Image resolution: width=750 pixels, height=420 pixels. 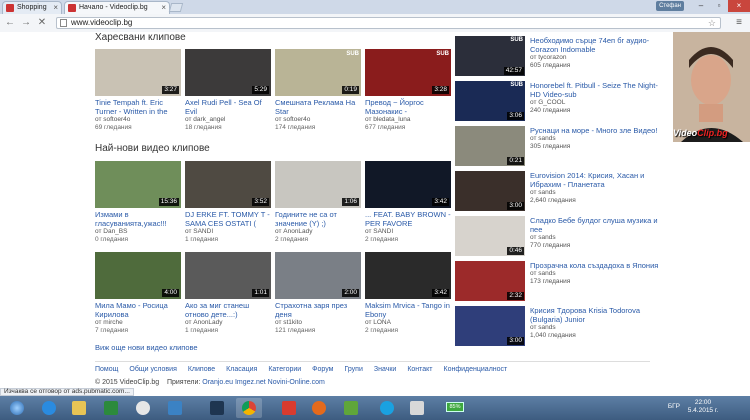 What do you see at coordinates (670, 6) in the screenshot?
I see `user-badge: Стефан` at bounding box center [670, 6].